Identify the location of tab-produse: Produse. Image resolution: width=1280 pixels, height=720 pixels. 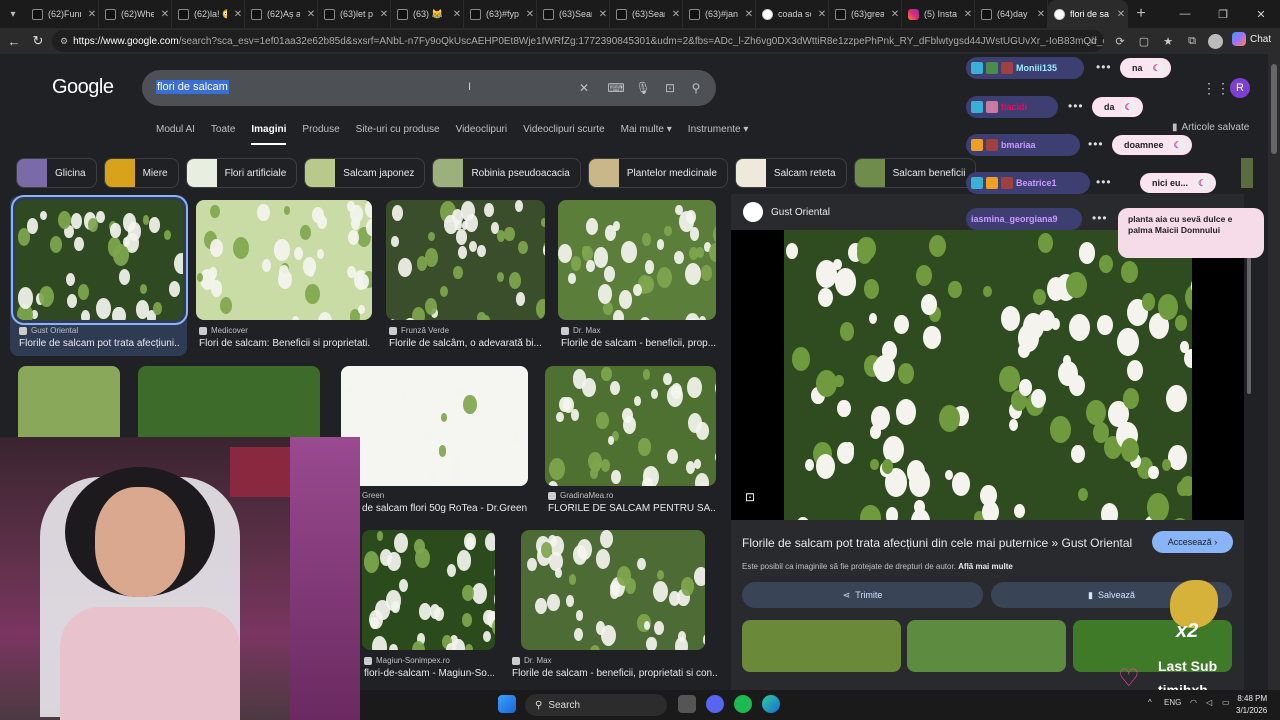
(320, 134).